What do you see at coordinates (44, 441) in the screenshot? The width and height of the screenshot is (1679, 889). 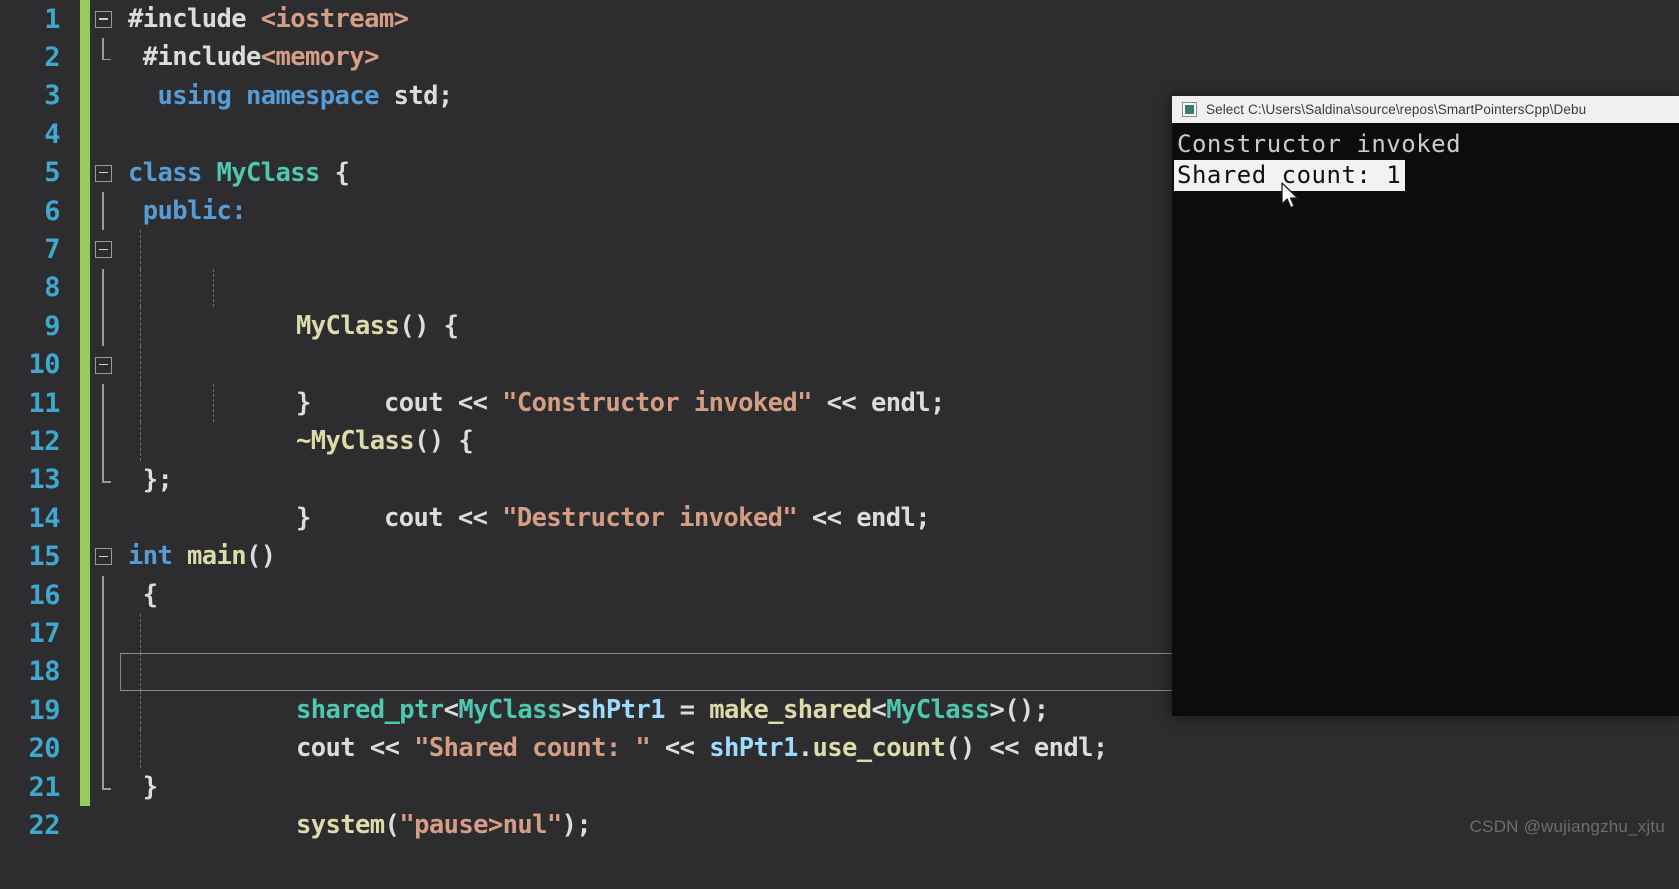 I see `line-number: 12` at bounding box center [44, 441].